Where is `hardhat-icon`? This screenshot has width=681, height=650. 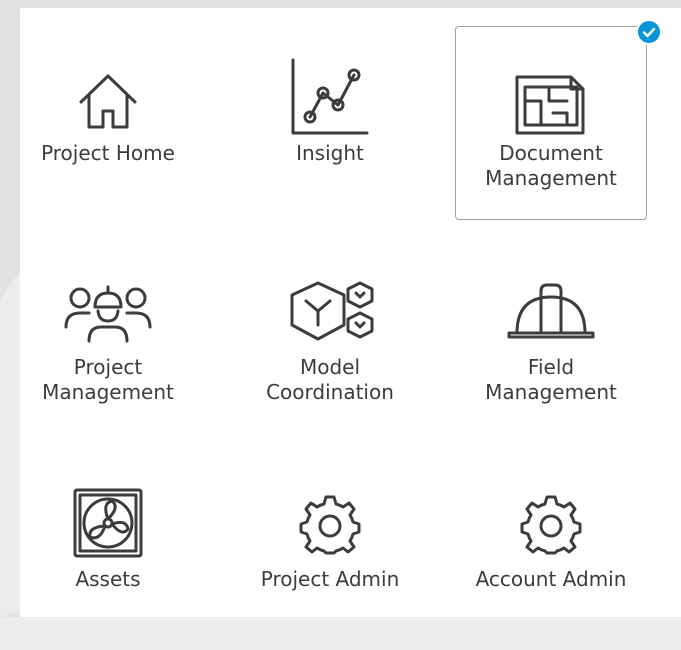 hardhat-icon is located at coordinates (551, 311).